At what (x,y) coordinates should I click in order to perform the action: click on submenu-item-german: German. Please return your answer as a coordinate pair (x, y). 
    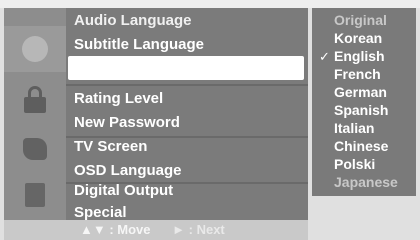
    Looking at the image, I should click on (360, 92).